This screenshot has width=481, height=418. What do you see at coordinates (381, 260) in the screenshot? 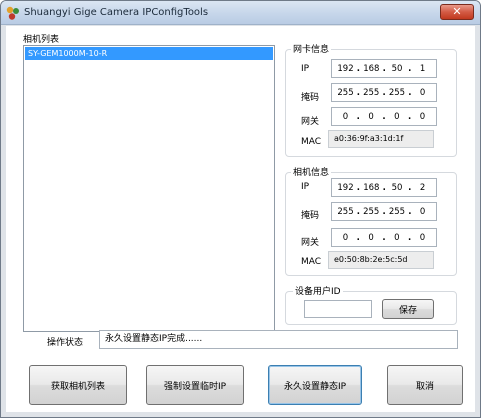
I see `camera-mac-field: e0:50:8b:2e:5c:5d` at bounding box center [381, 260].